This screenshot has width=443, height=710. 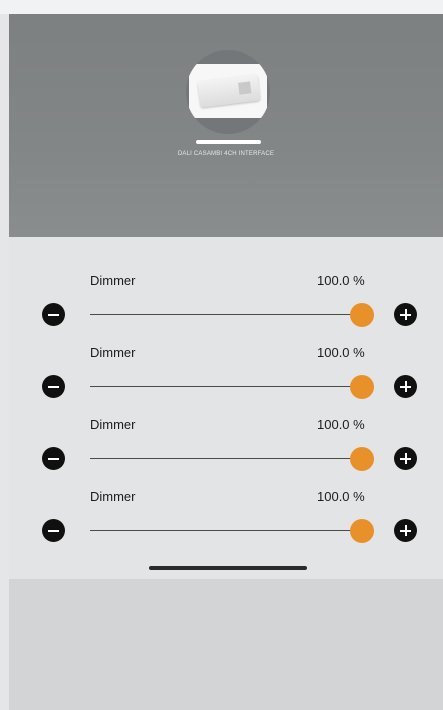 What do you see at coordinates (228, 568) in the screenshot?
I see `home-indicator` at bounding box center [228, 568].